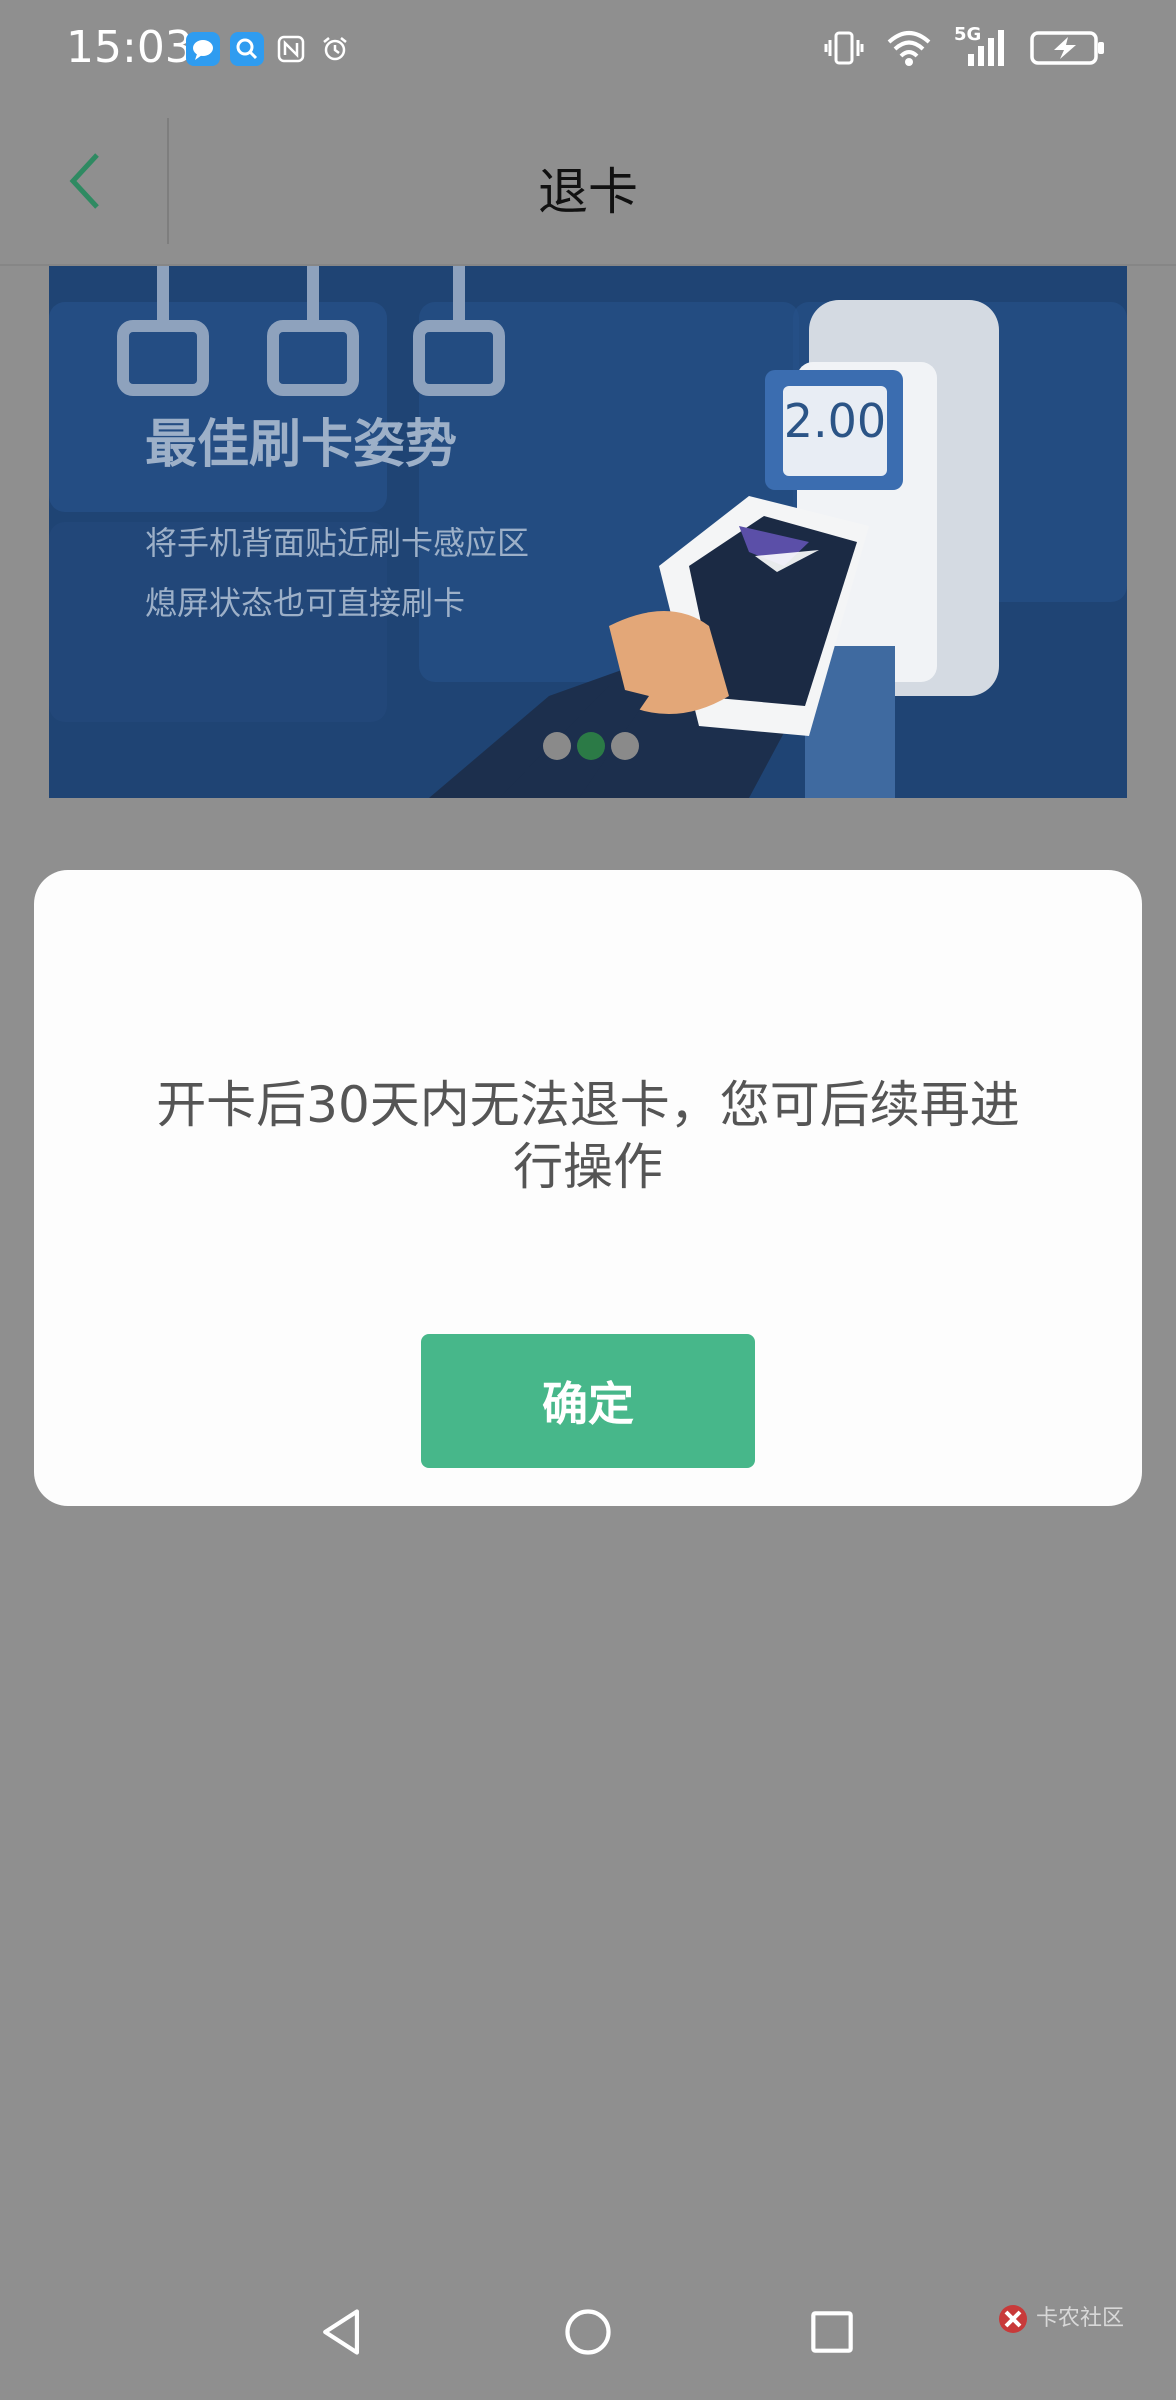 The width and height of the screenshot is (1176, 2400). I want to click on home-circle-icon, so click(588, 2332).